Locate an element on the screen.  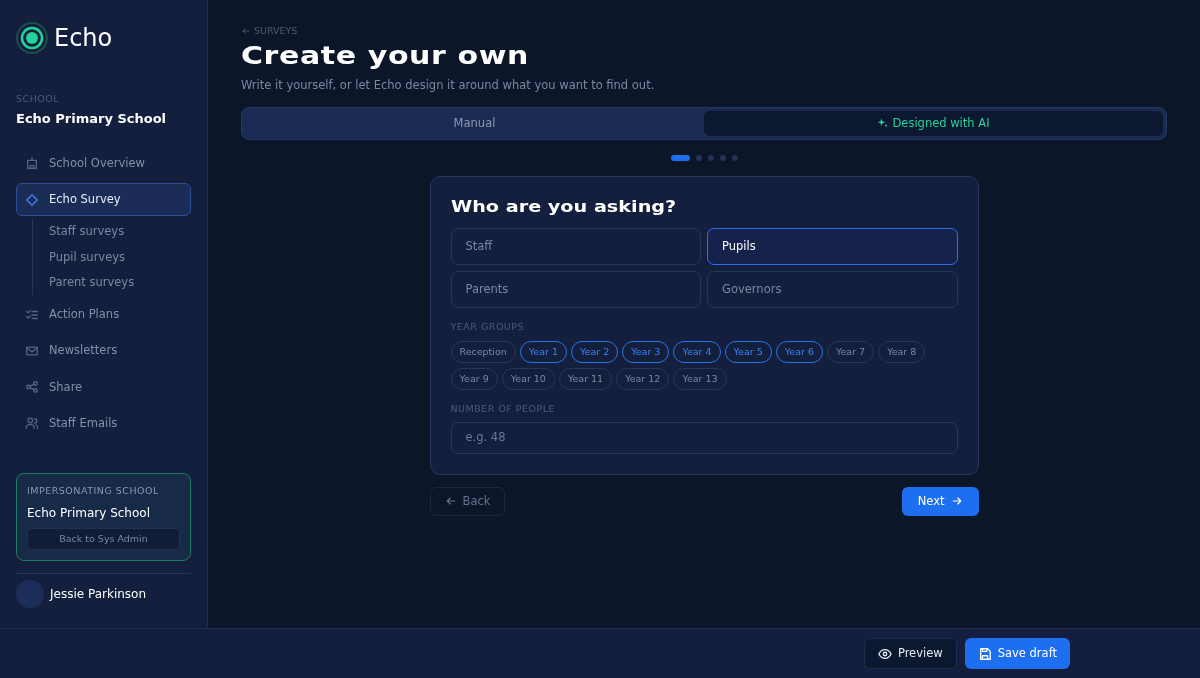
sidebar-item: Echo Survey is located at coordinates (103, 200).